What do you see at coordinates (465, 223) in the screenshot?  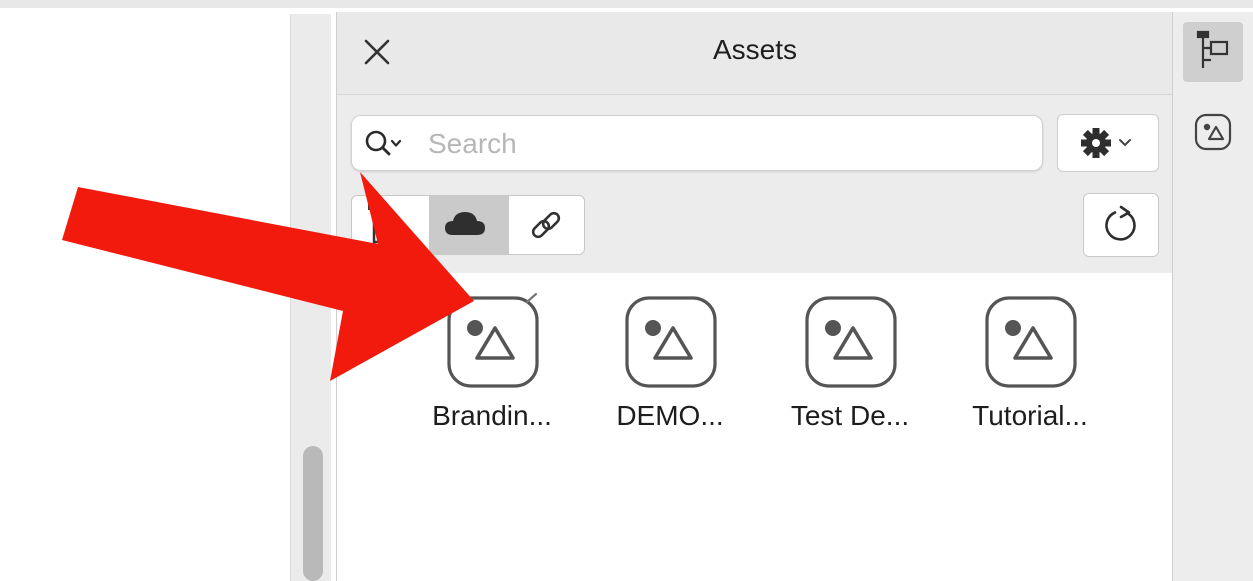 I see `cloud-icon` at bounding box center [465, 223].